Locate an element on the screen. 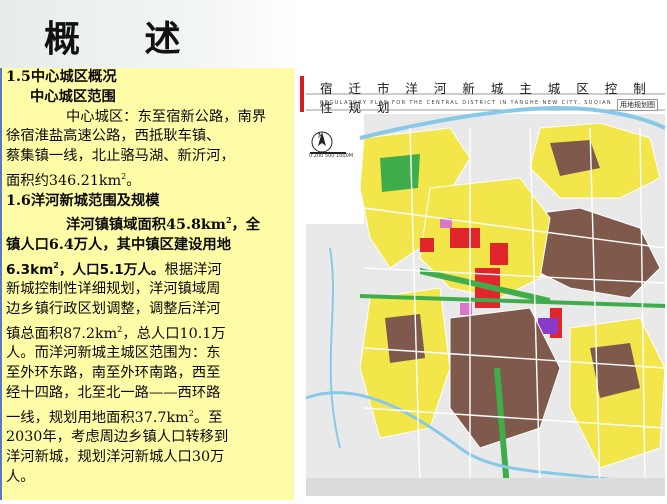 This screenshot has width=667, height=504. section-heading-1-5: 1.5中心城区概况 is located at coordinates (61, 77).